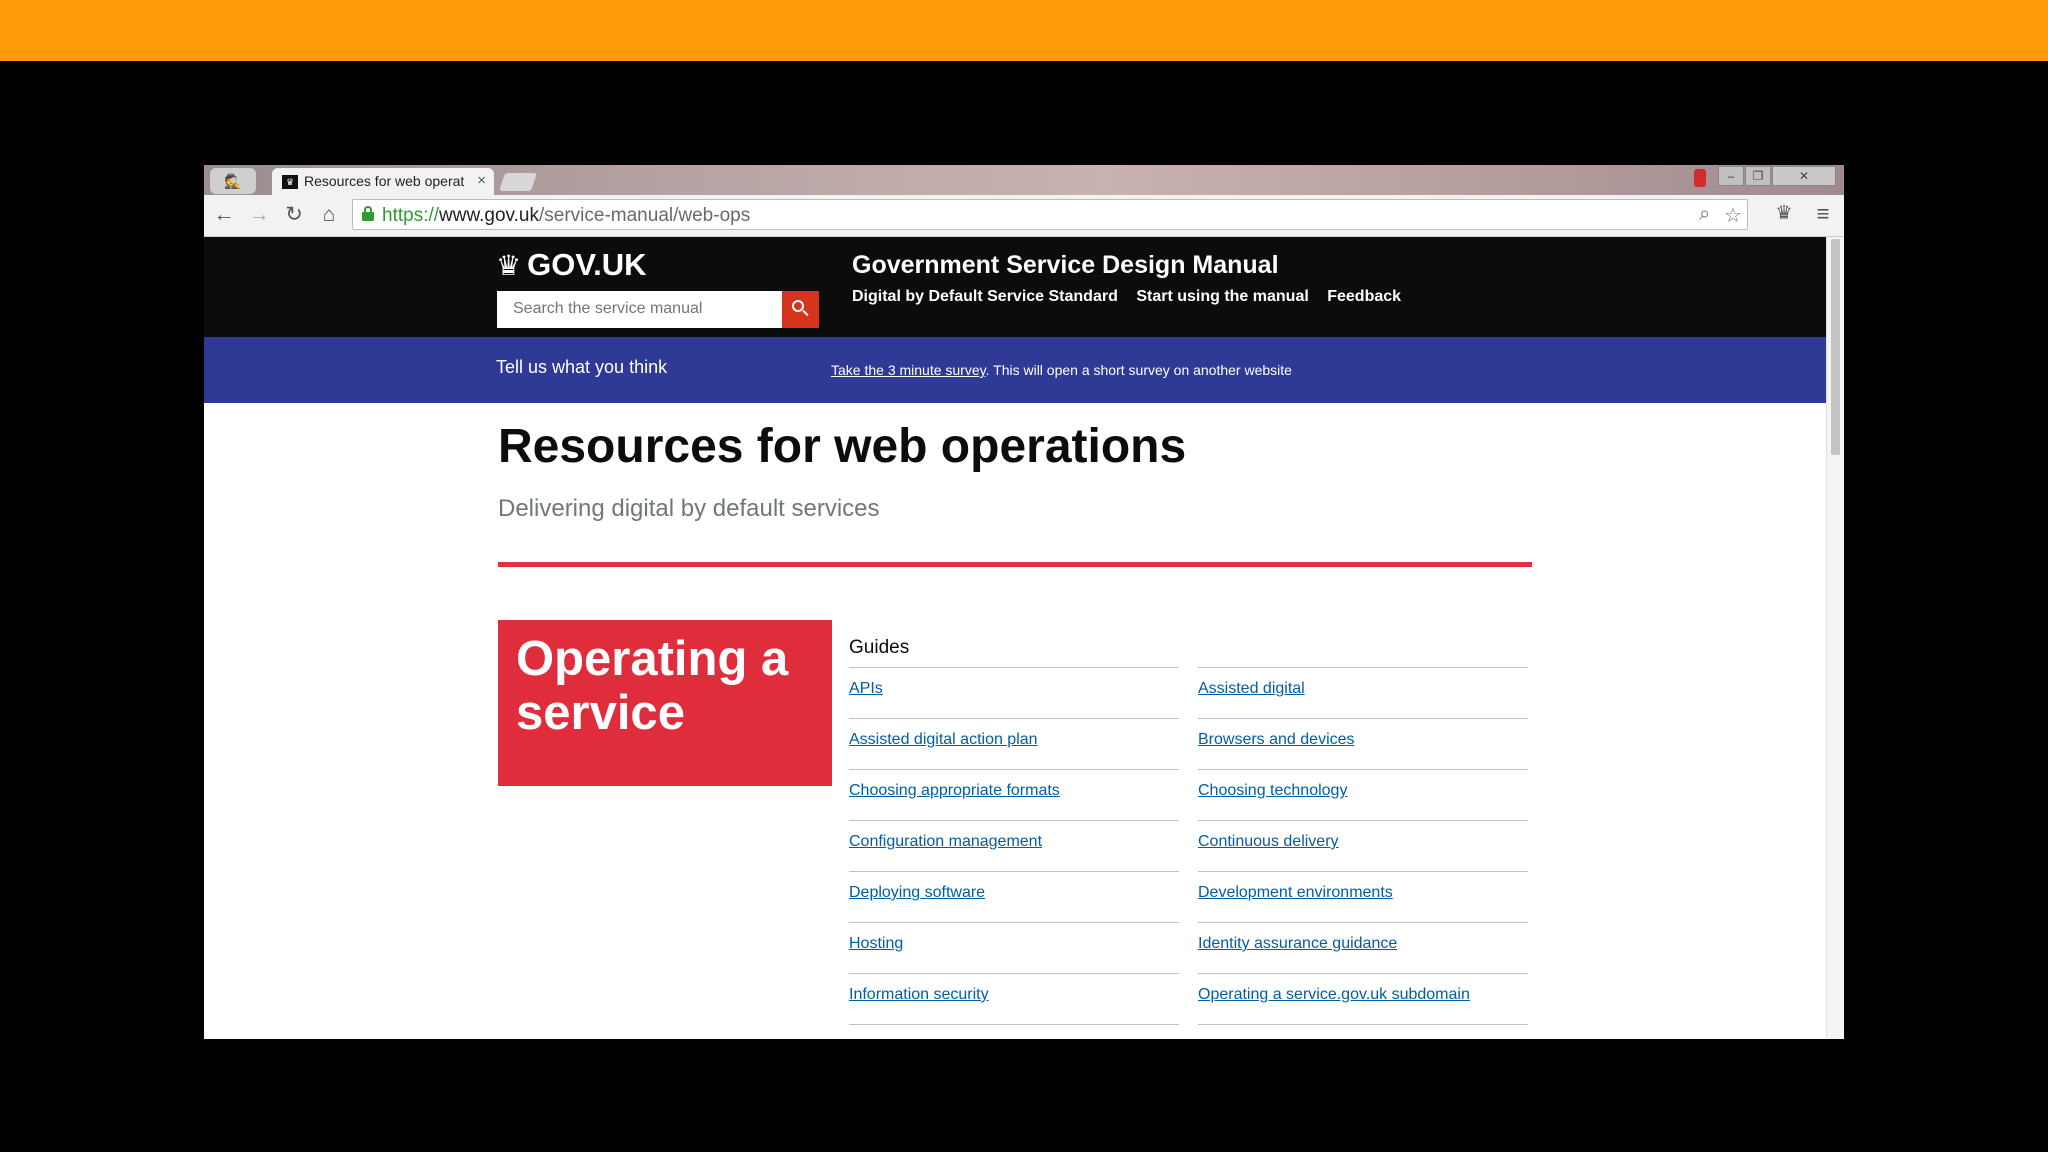 Image resolution: width=2048 pixels, height=1152 pixels. Describe the element at coordinates (329, 215) in the screenshot. I see `home-icon: ⌂` at that location.